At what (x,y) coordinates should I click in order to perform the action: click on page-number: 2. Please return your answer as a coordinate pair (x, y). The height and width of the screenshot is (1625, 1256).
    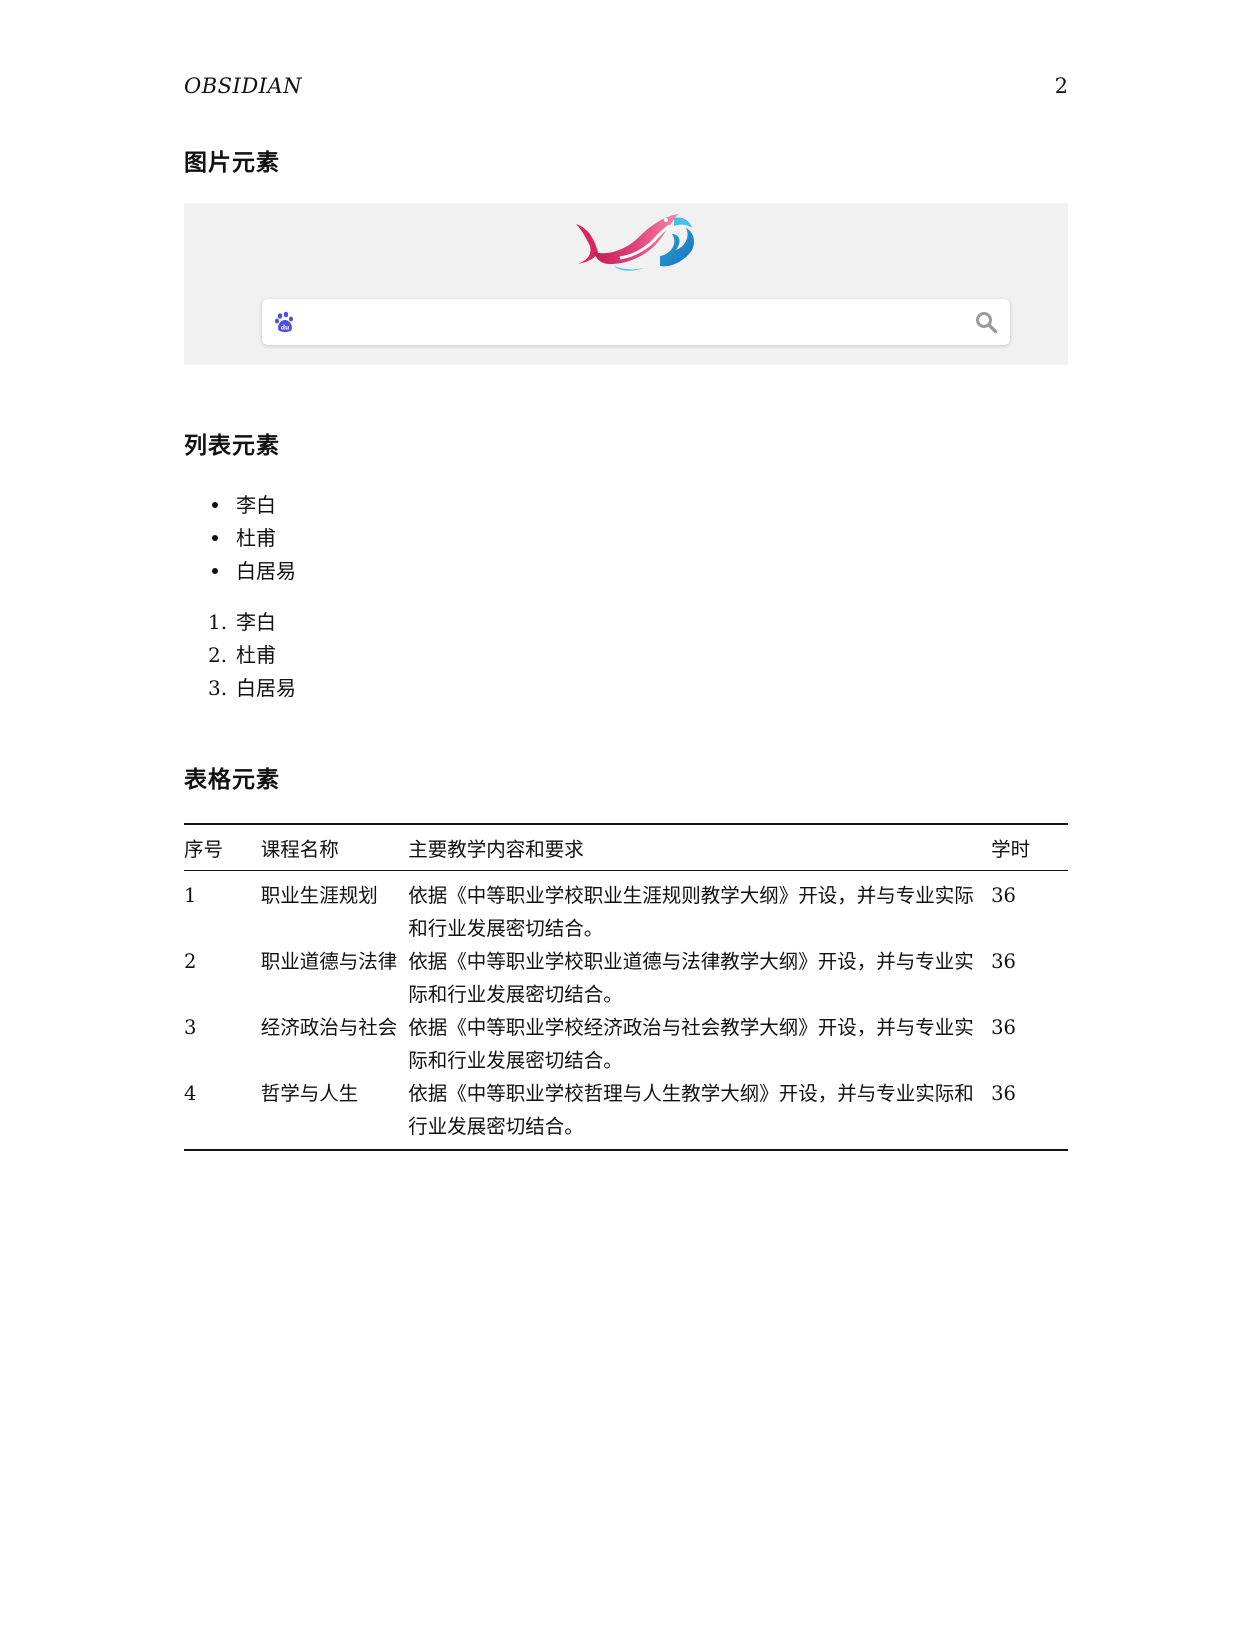
    Looking at the image, I should click on (1061, 86).